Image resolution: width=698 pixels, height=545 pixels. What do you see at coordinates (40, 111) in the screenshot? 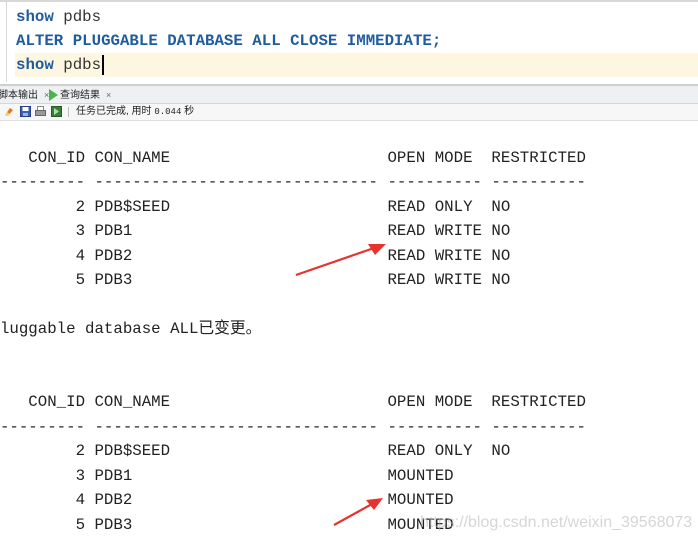
I see `print-icon` at bounding box center [40, 111].